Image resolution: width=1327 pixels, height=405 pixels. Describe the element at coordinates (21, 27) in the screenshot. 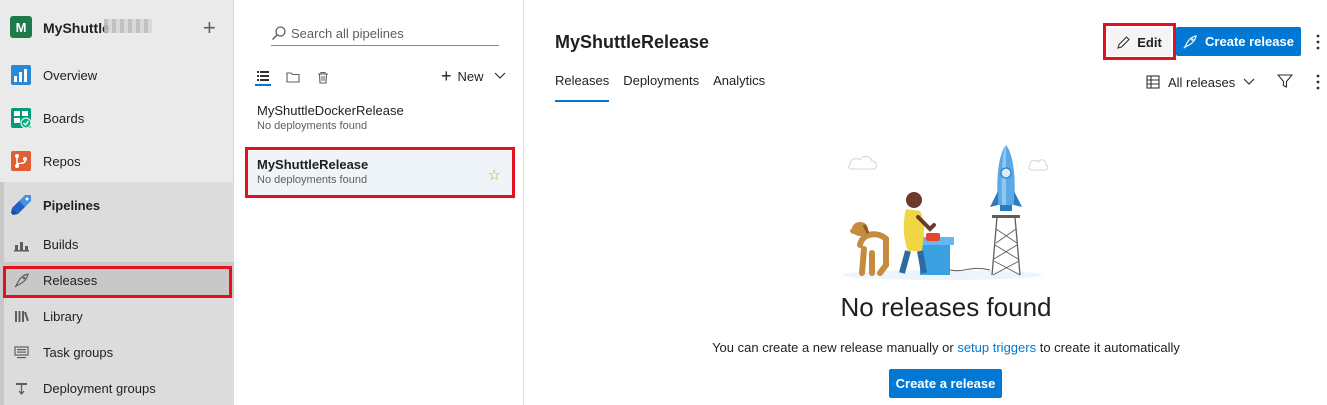

I see `org-avatar: M` at that location.